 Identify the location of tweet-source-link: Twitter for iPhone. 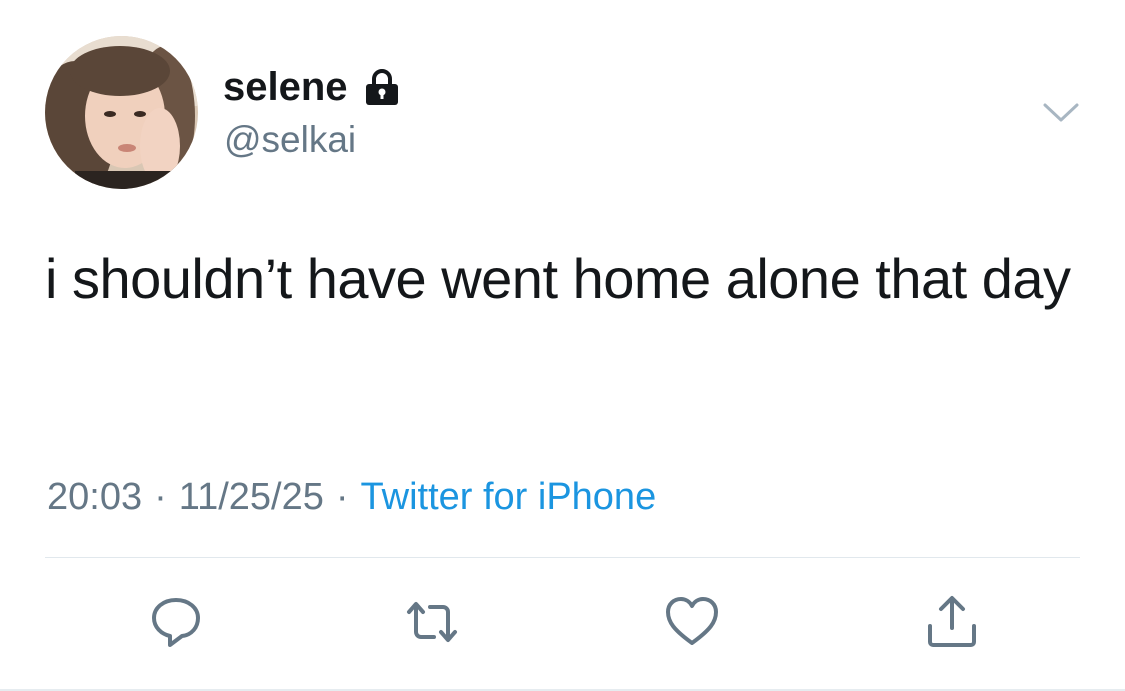
(509, 497).